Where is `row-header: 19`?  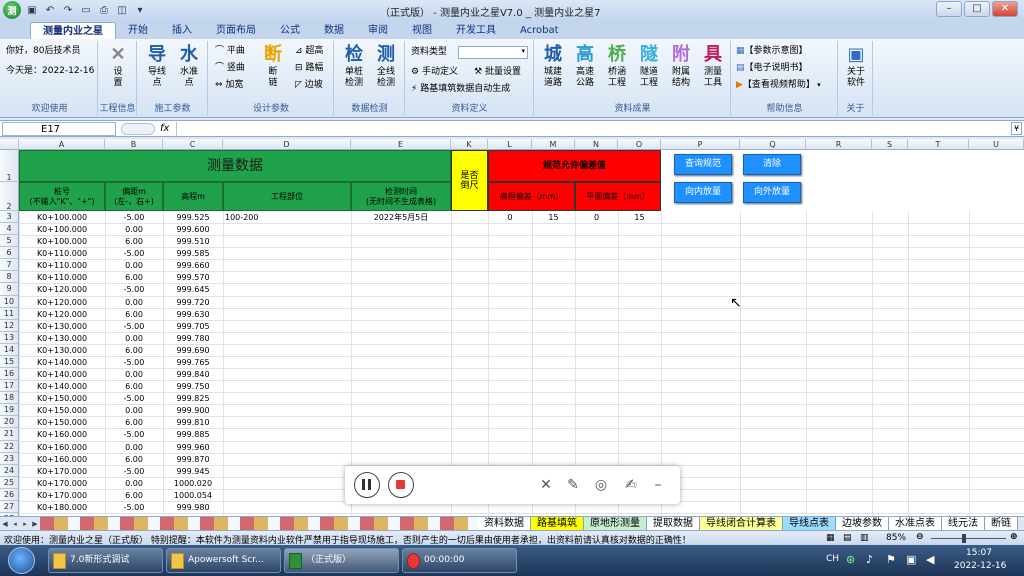
row-header: 19 is located at coordinates (9, 410).